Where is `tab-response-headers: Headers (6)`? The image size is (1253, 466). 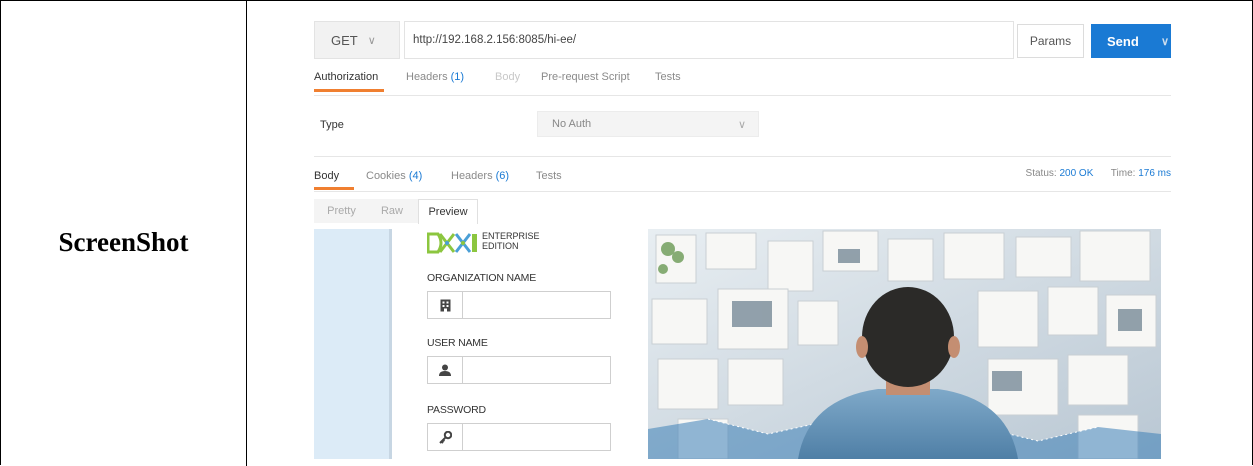 tab-response-headers: Headers (6) is located at coordinates (480, 181).